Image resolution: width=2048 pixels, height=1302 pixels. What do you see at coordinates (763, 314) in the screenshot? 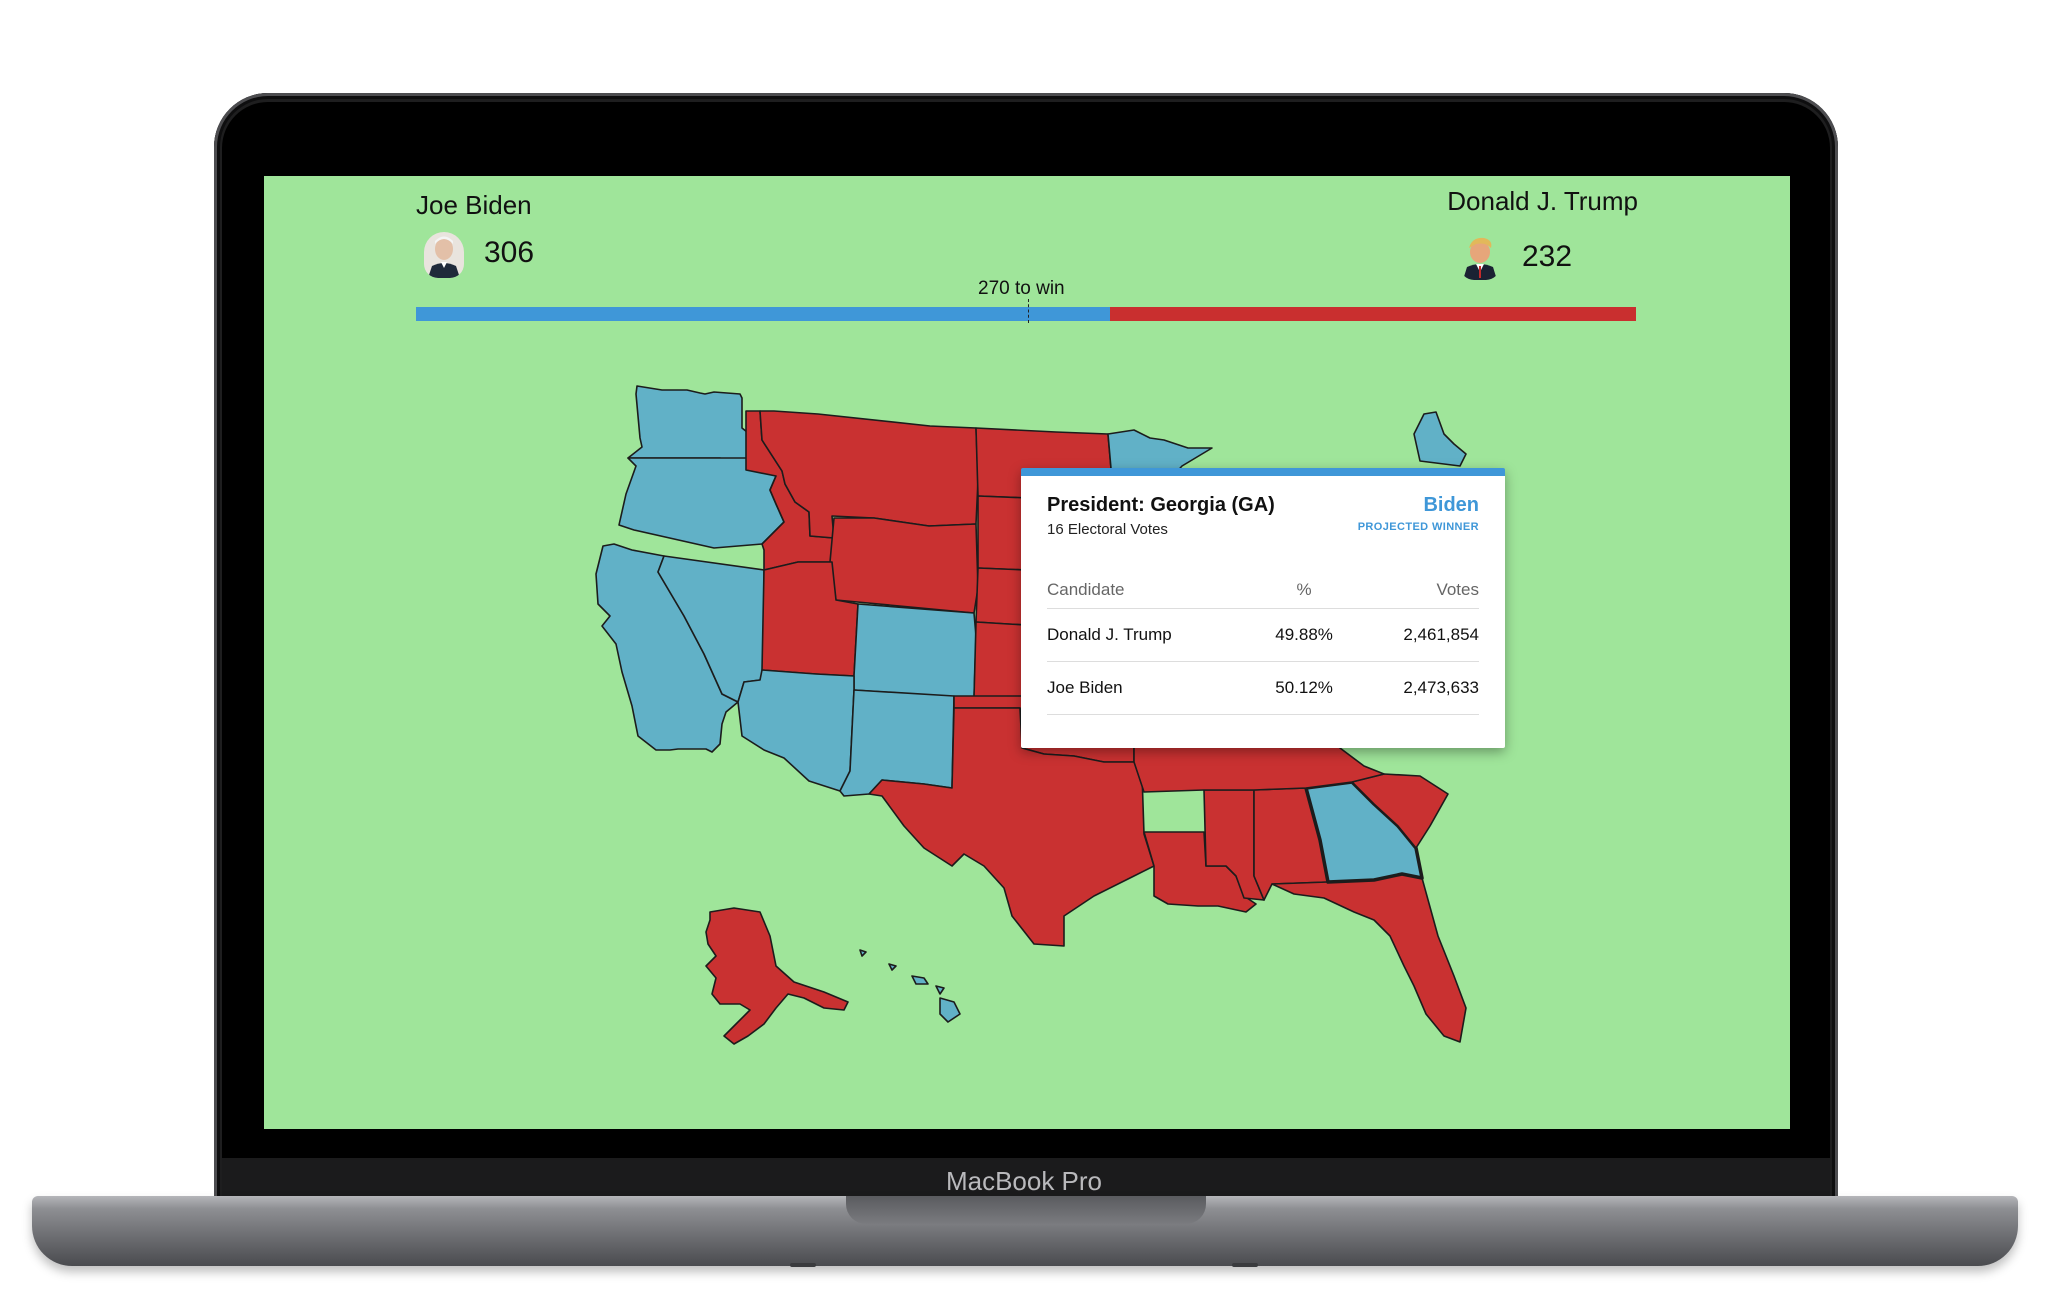
I see `biden-bar-segment` at bounding box center [763, 314].